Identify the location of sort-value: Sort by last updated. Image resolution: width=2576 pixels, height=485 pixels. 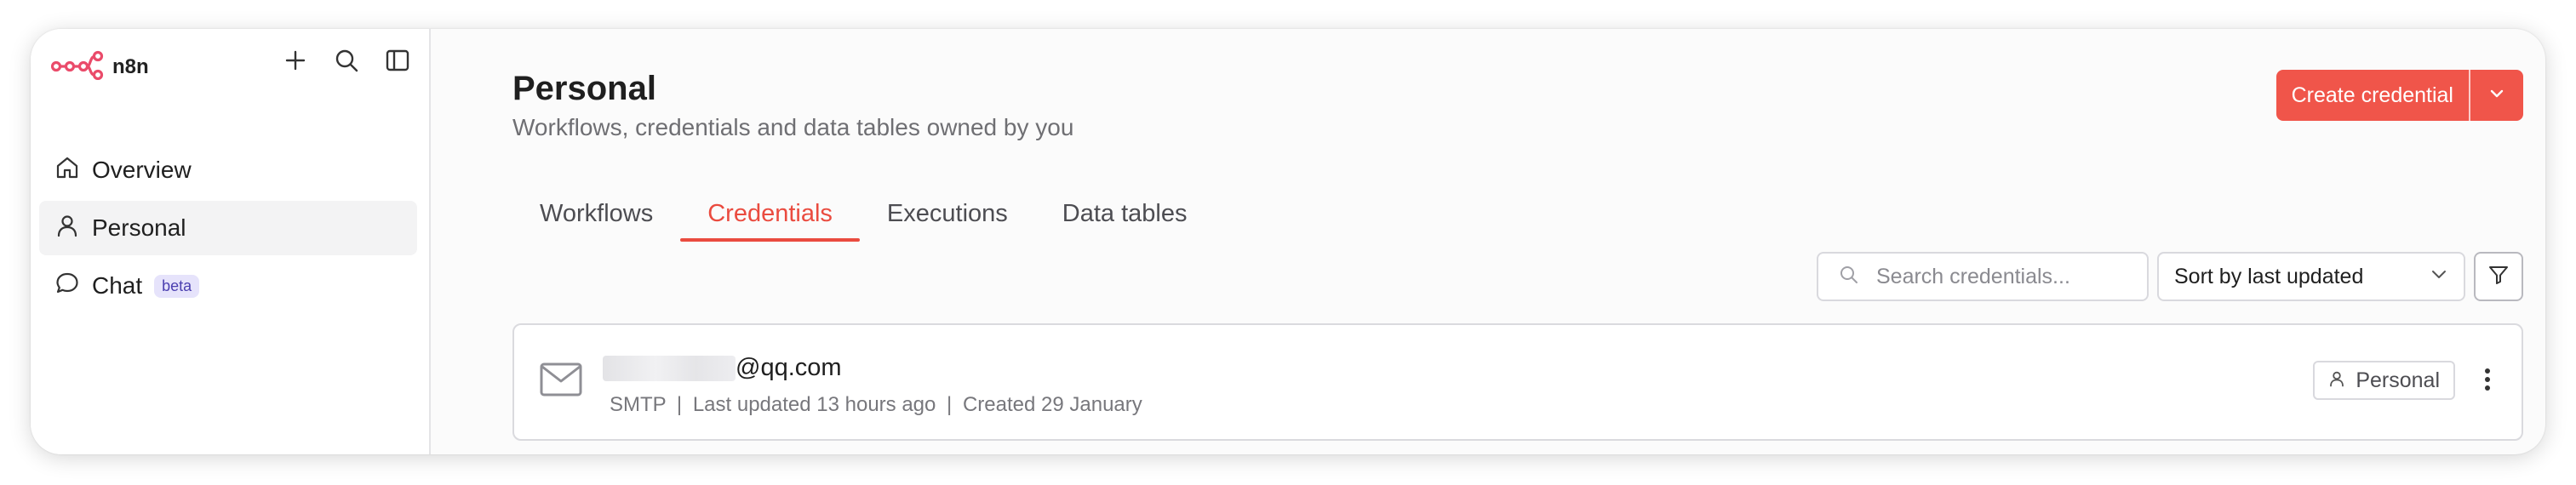
(2269, 276).